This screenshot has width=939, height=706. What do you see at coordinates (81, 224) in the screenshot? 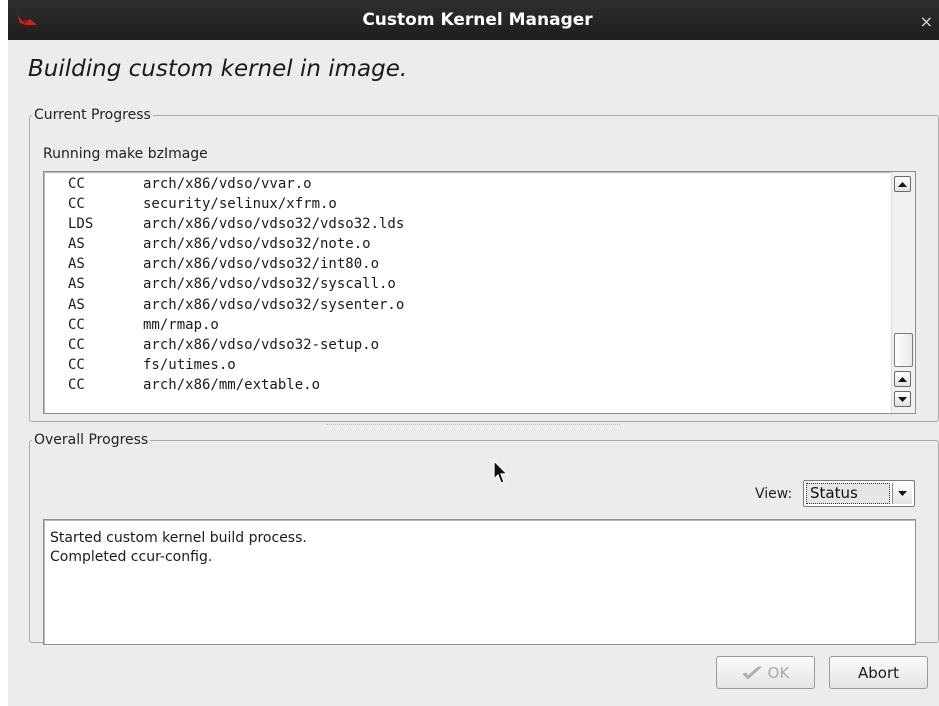
I see `log-command: LDS` at bounding box center [81, 224].